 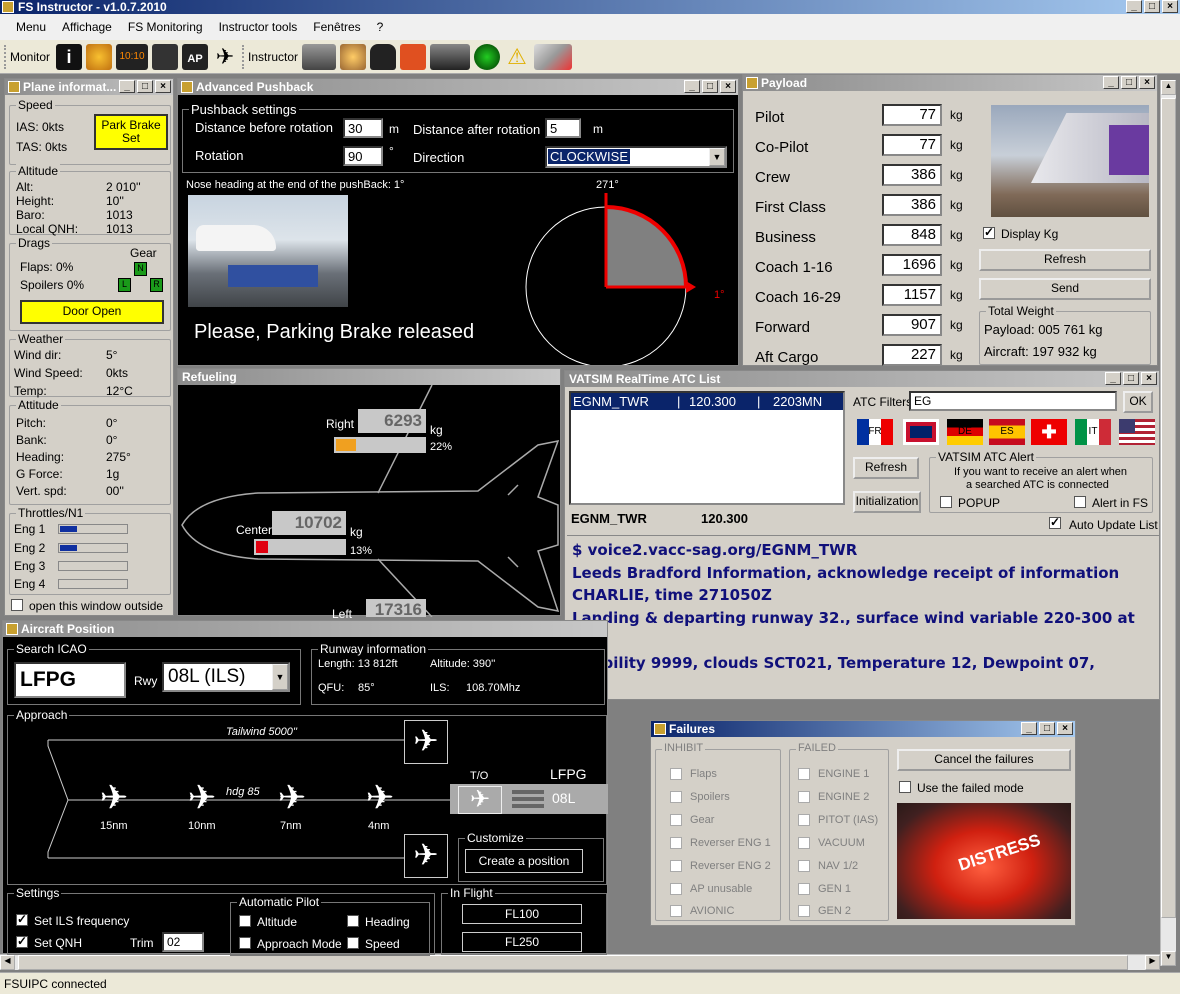 I want to click on payload-refresh-button: Refresh, so click(x=1065, y=260).